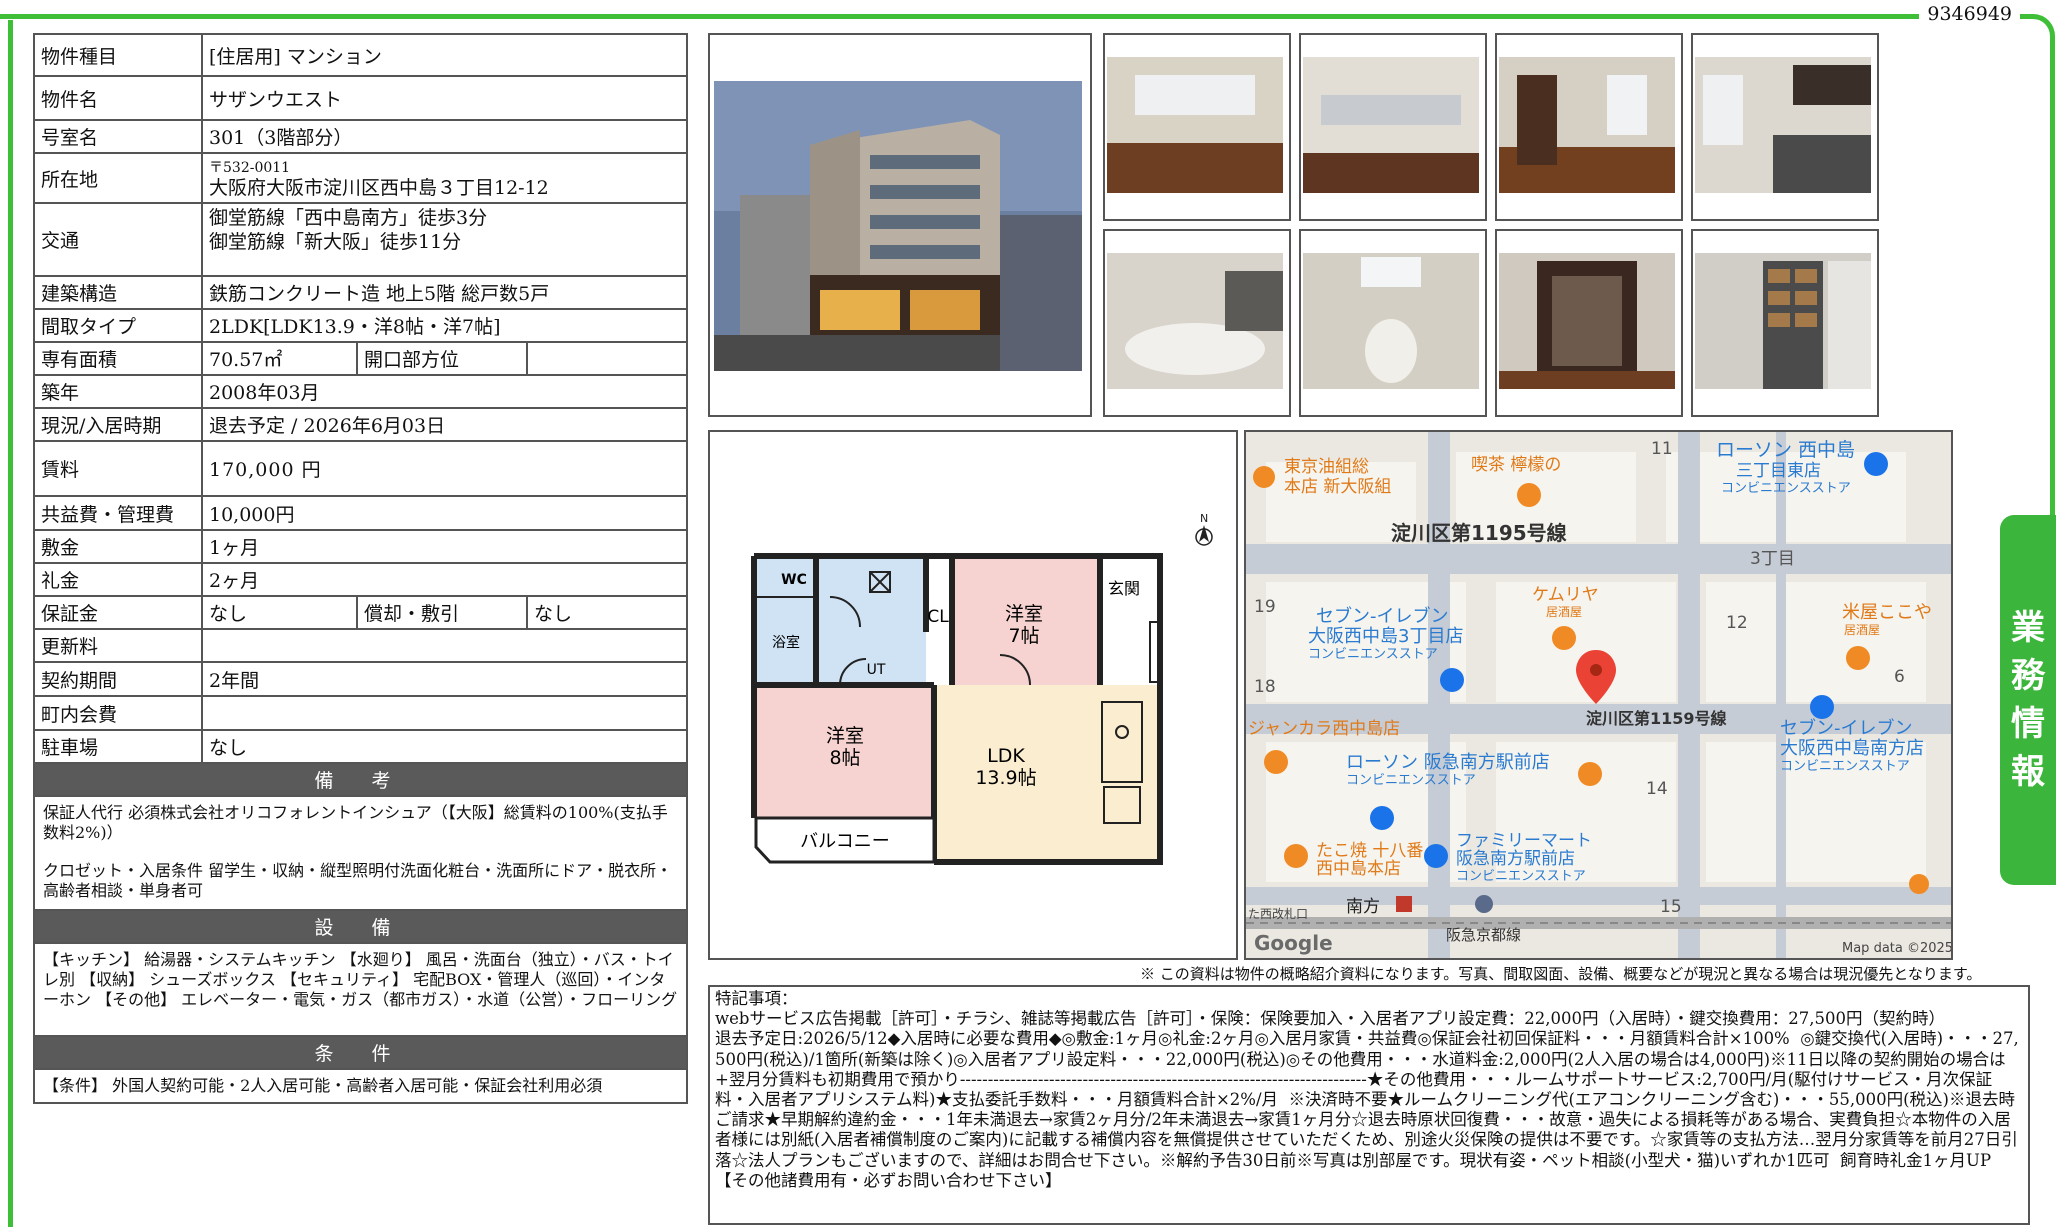 The image size is (2056, 1227). I want to click on rent-value: 170,000 円, so click(444, 468).